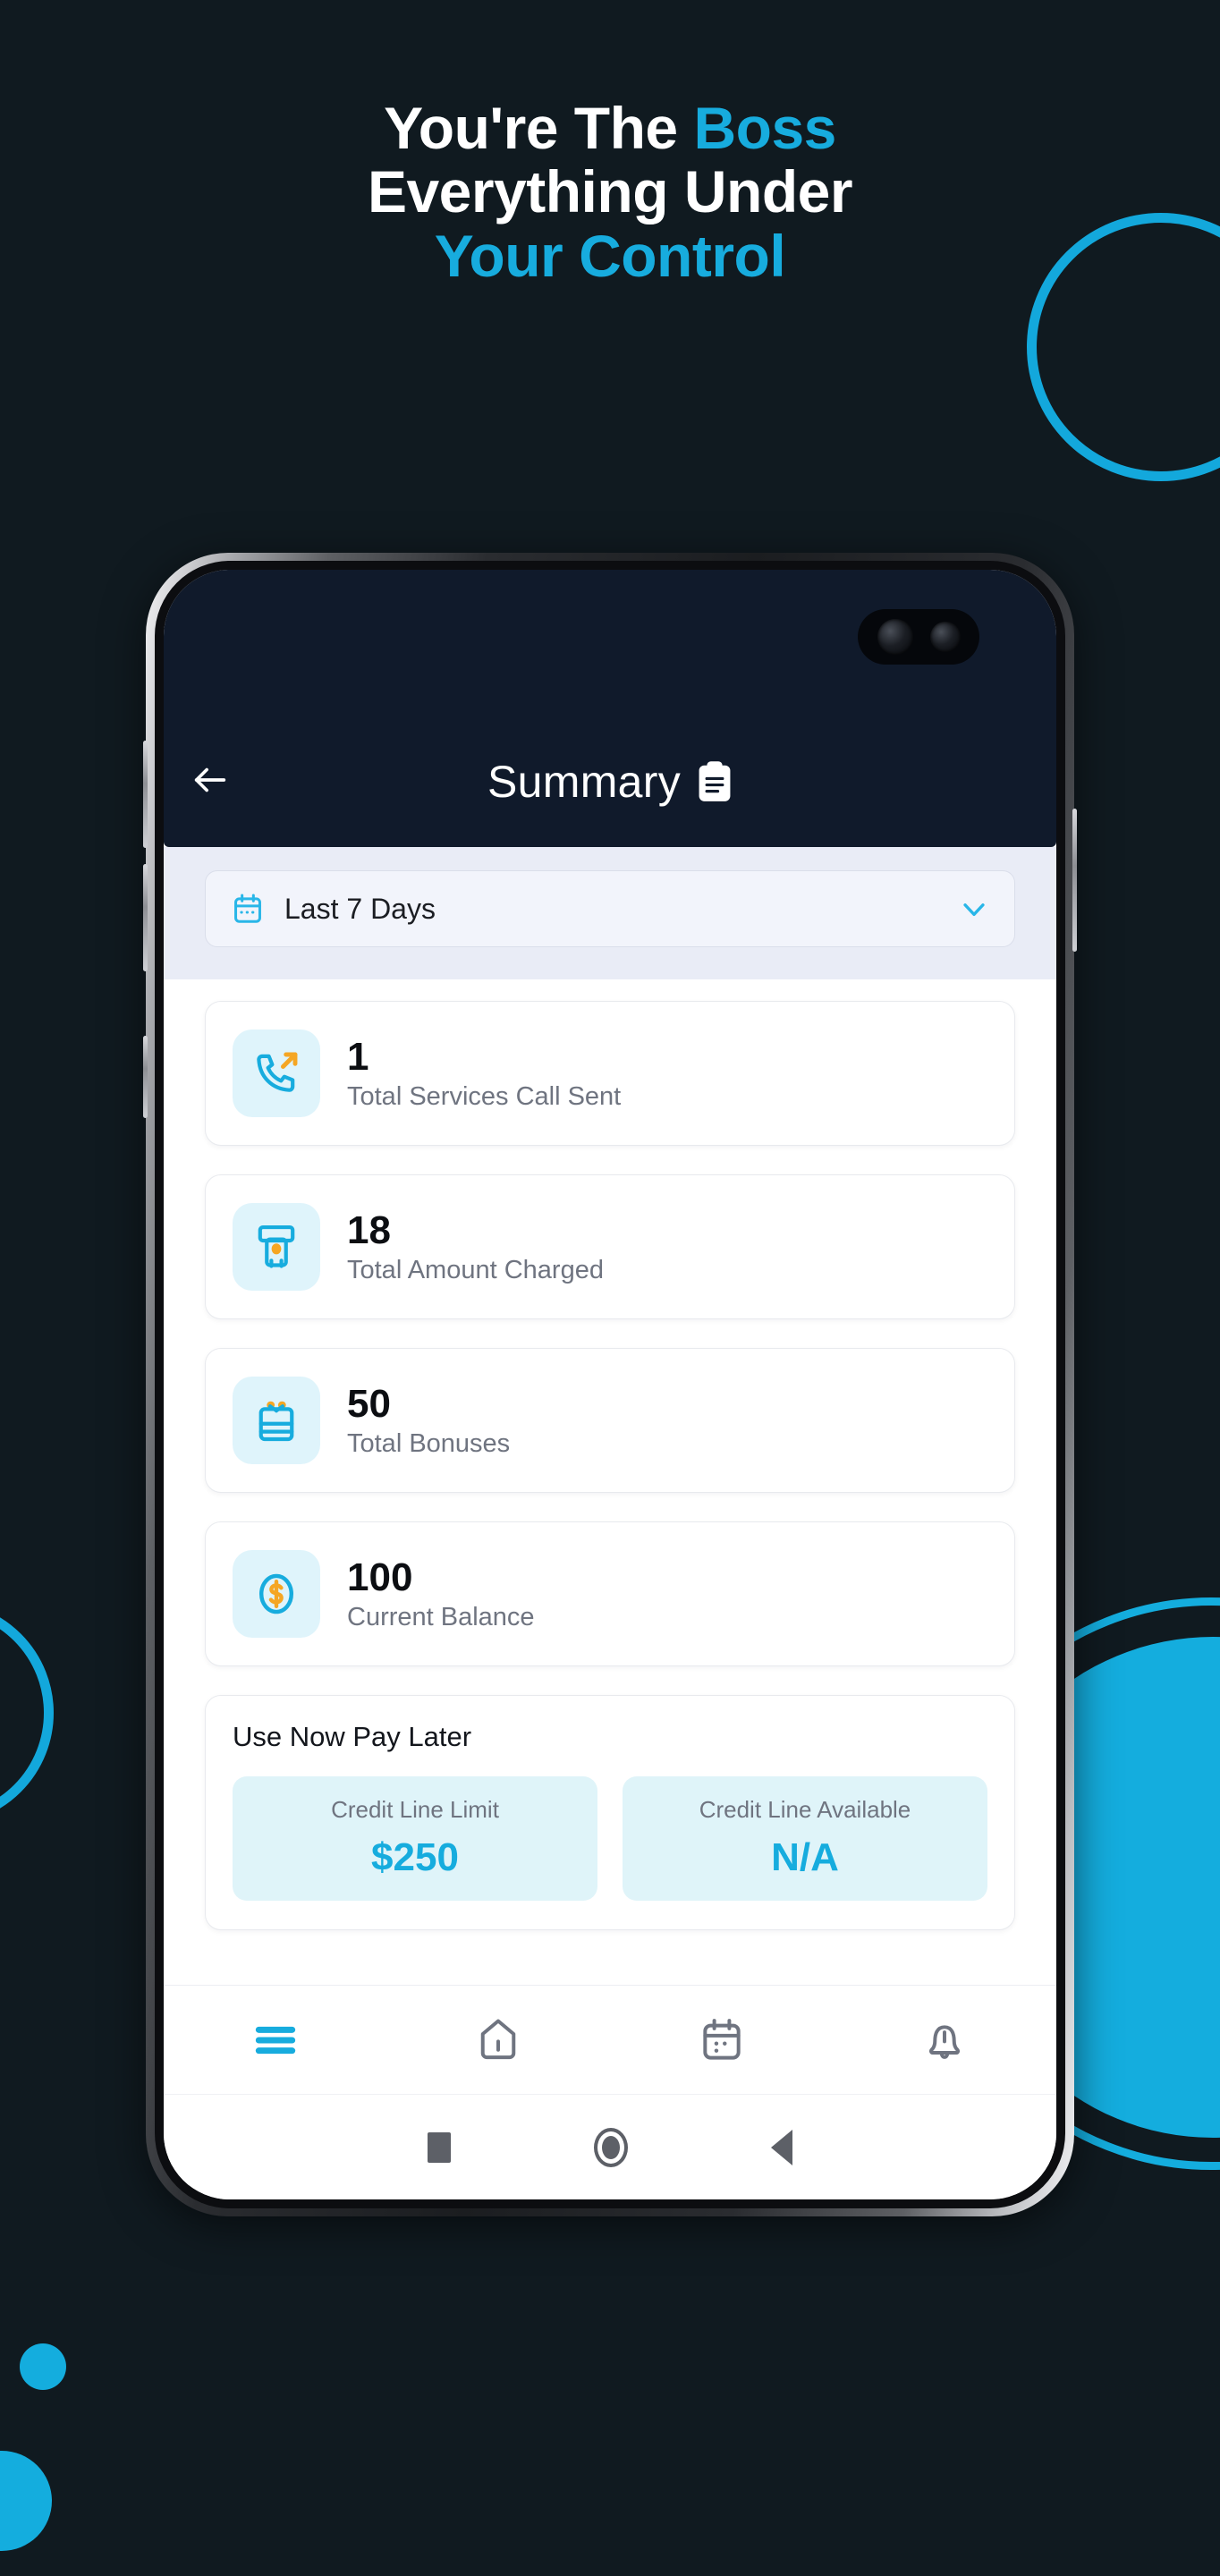 The height and width of the screenshot is (2576, 1220). I want to click on bottom-navigation-bar, so click(610, 2039).